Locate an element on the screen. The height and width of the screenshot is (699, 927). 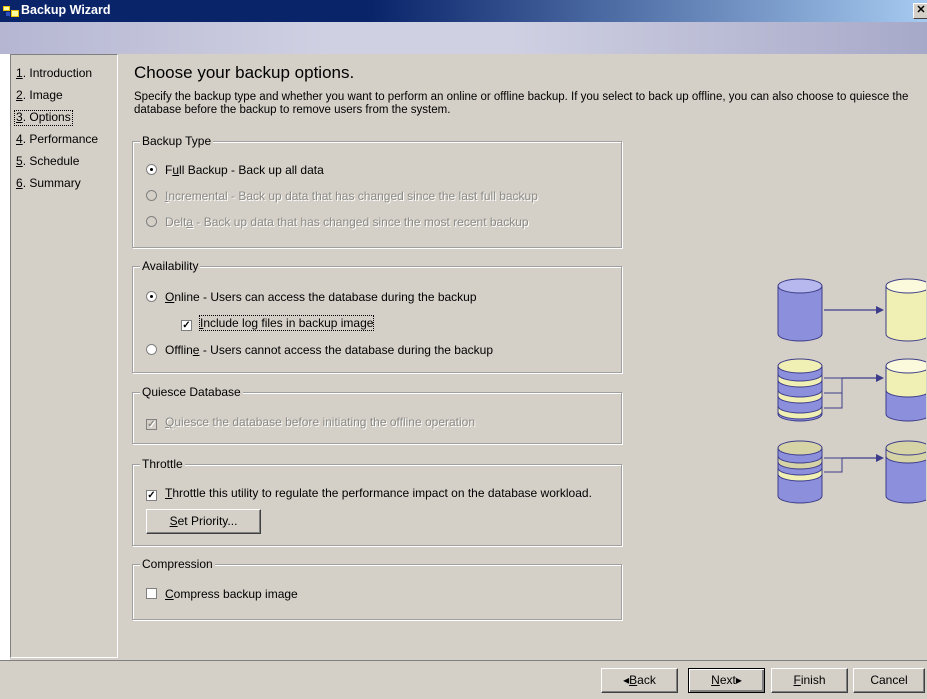
incremental-backup-radio is located at coordinates (151, 195).